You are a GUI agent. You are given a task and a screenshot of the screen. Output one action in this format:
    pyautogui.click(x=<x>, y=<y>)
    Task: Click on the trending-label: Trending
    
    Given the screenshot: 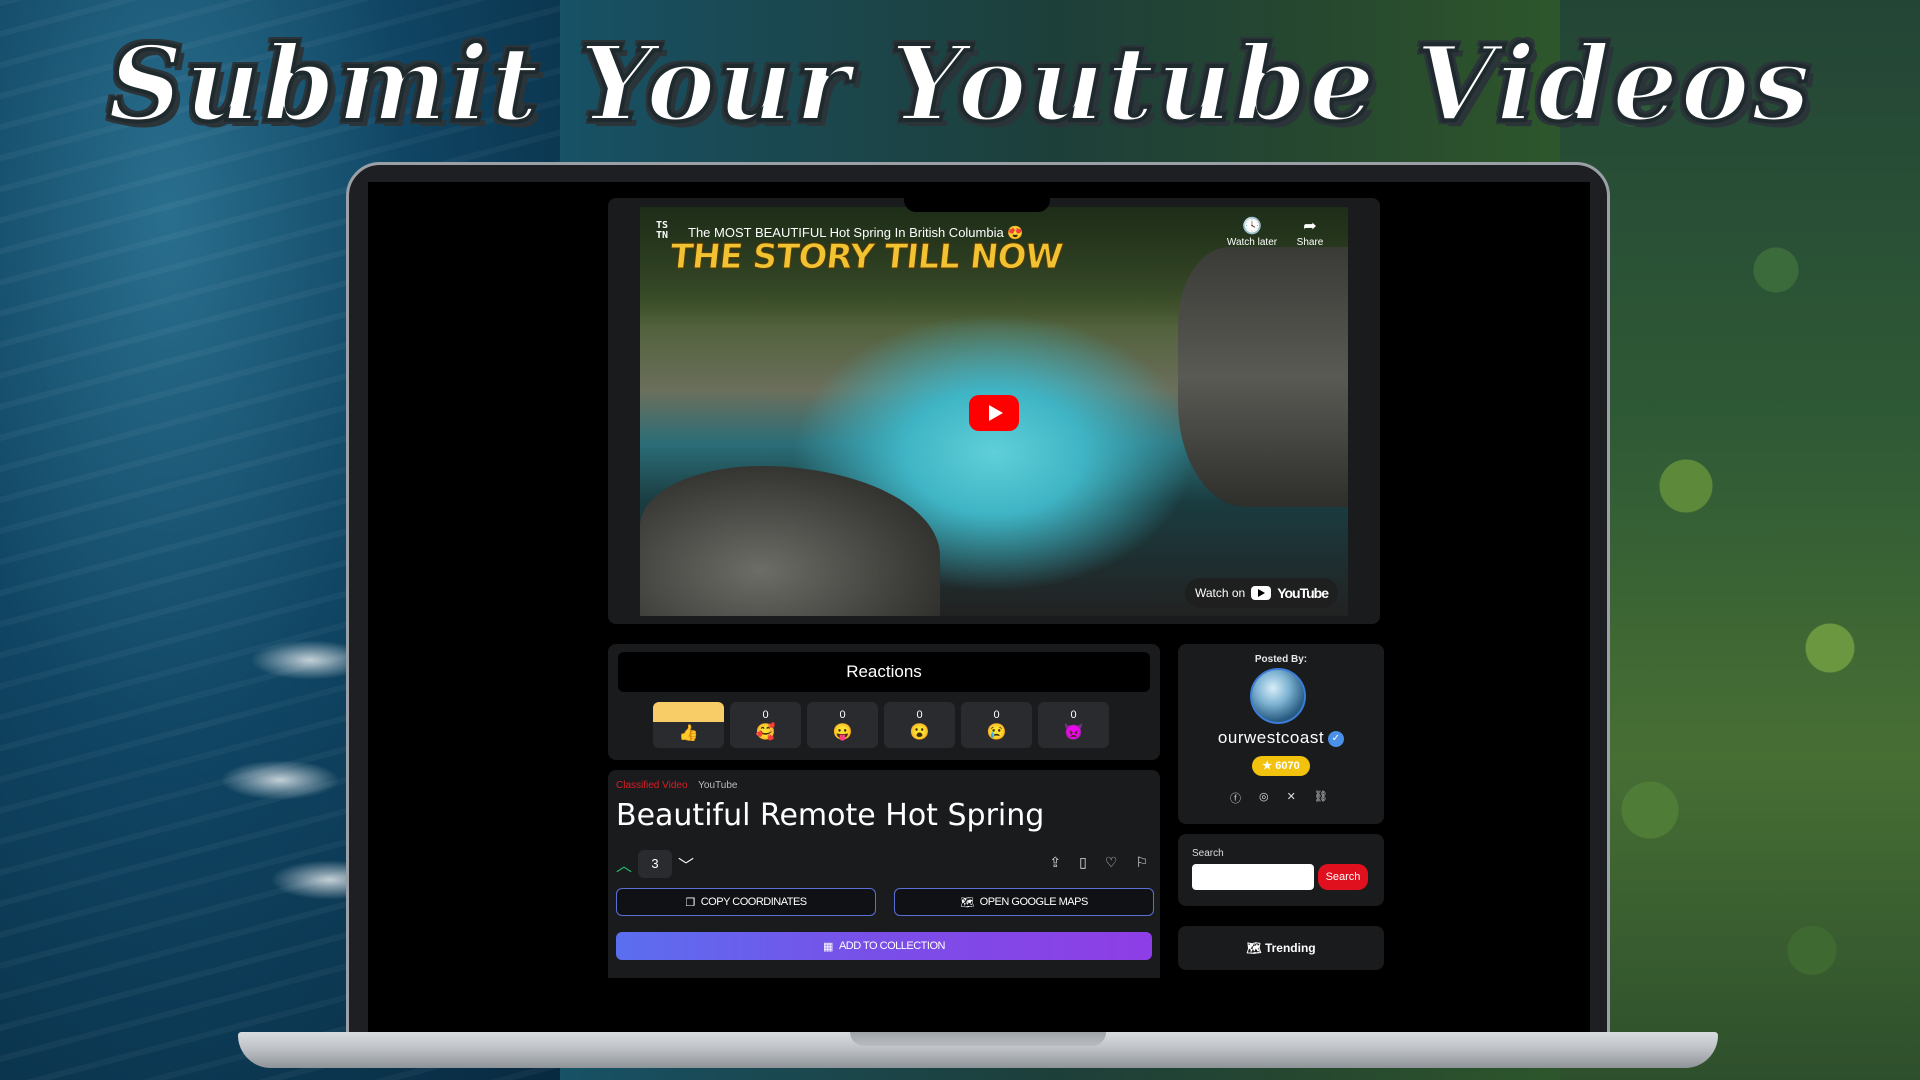 What is the action you would take?
    pyautogui.click(x=1290, y=948)
    